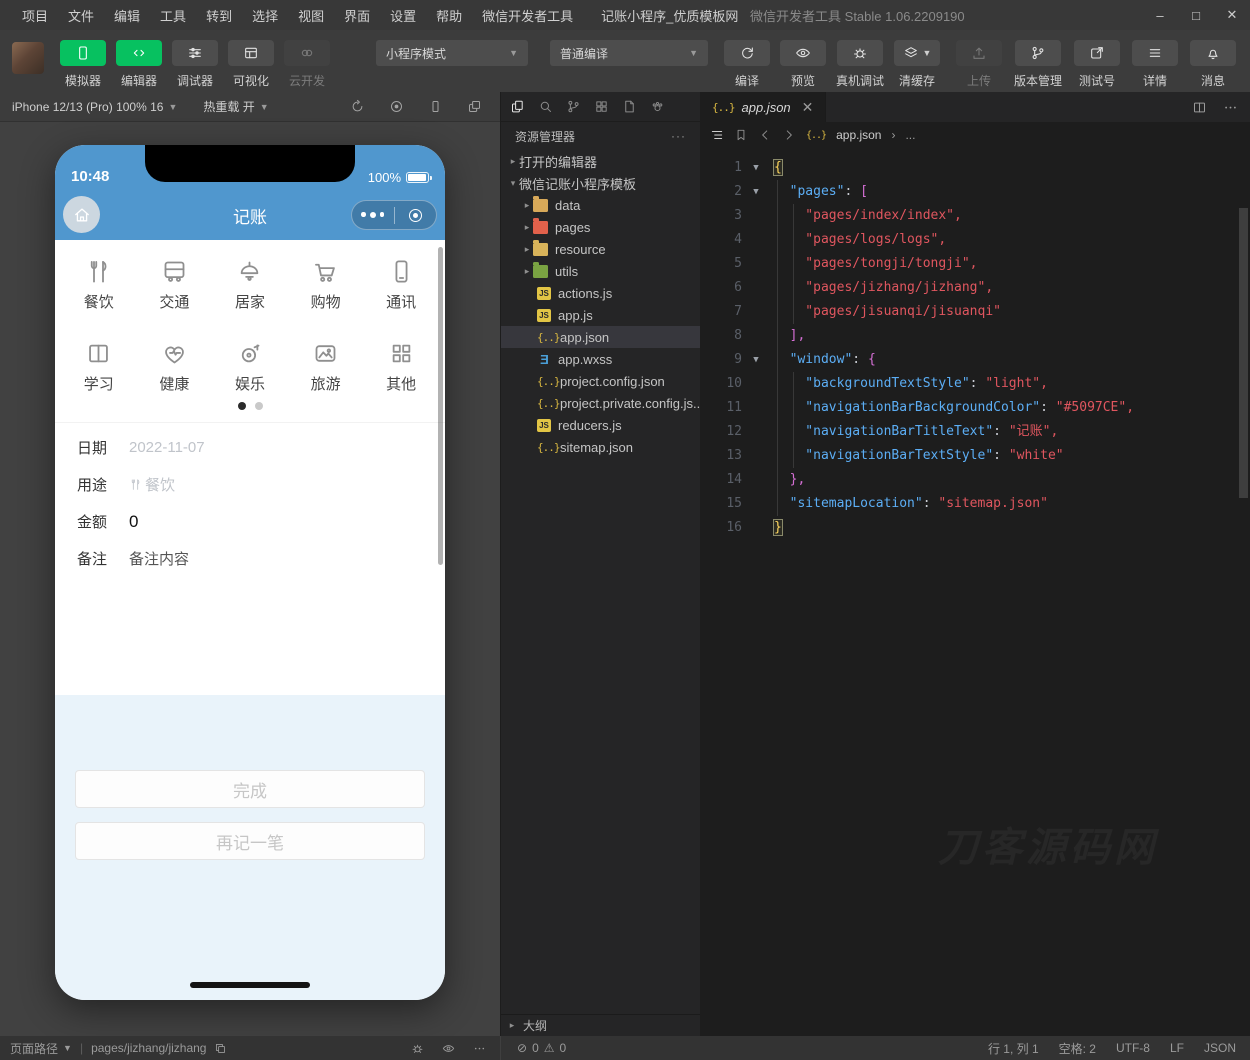 The width and height of the screenshot is (1250, 1060). I want to click on category-居家: 居家, so click(250, 285).